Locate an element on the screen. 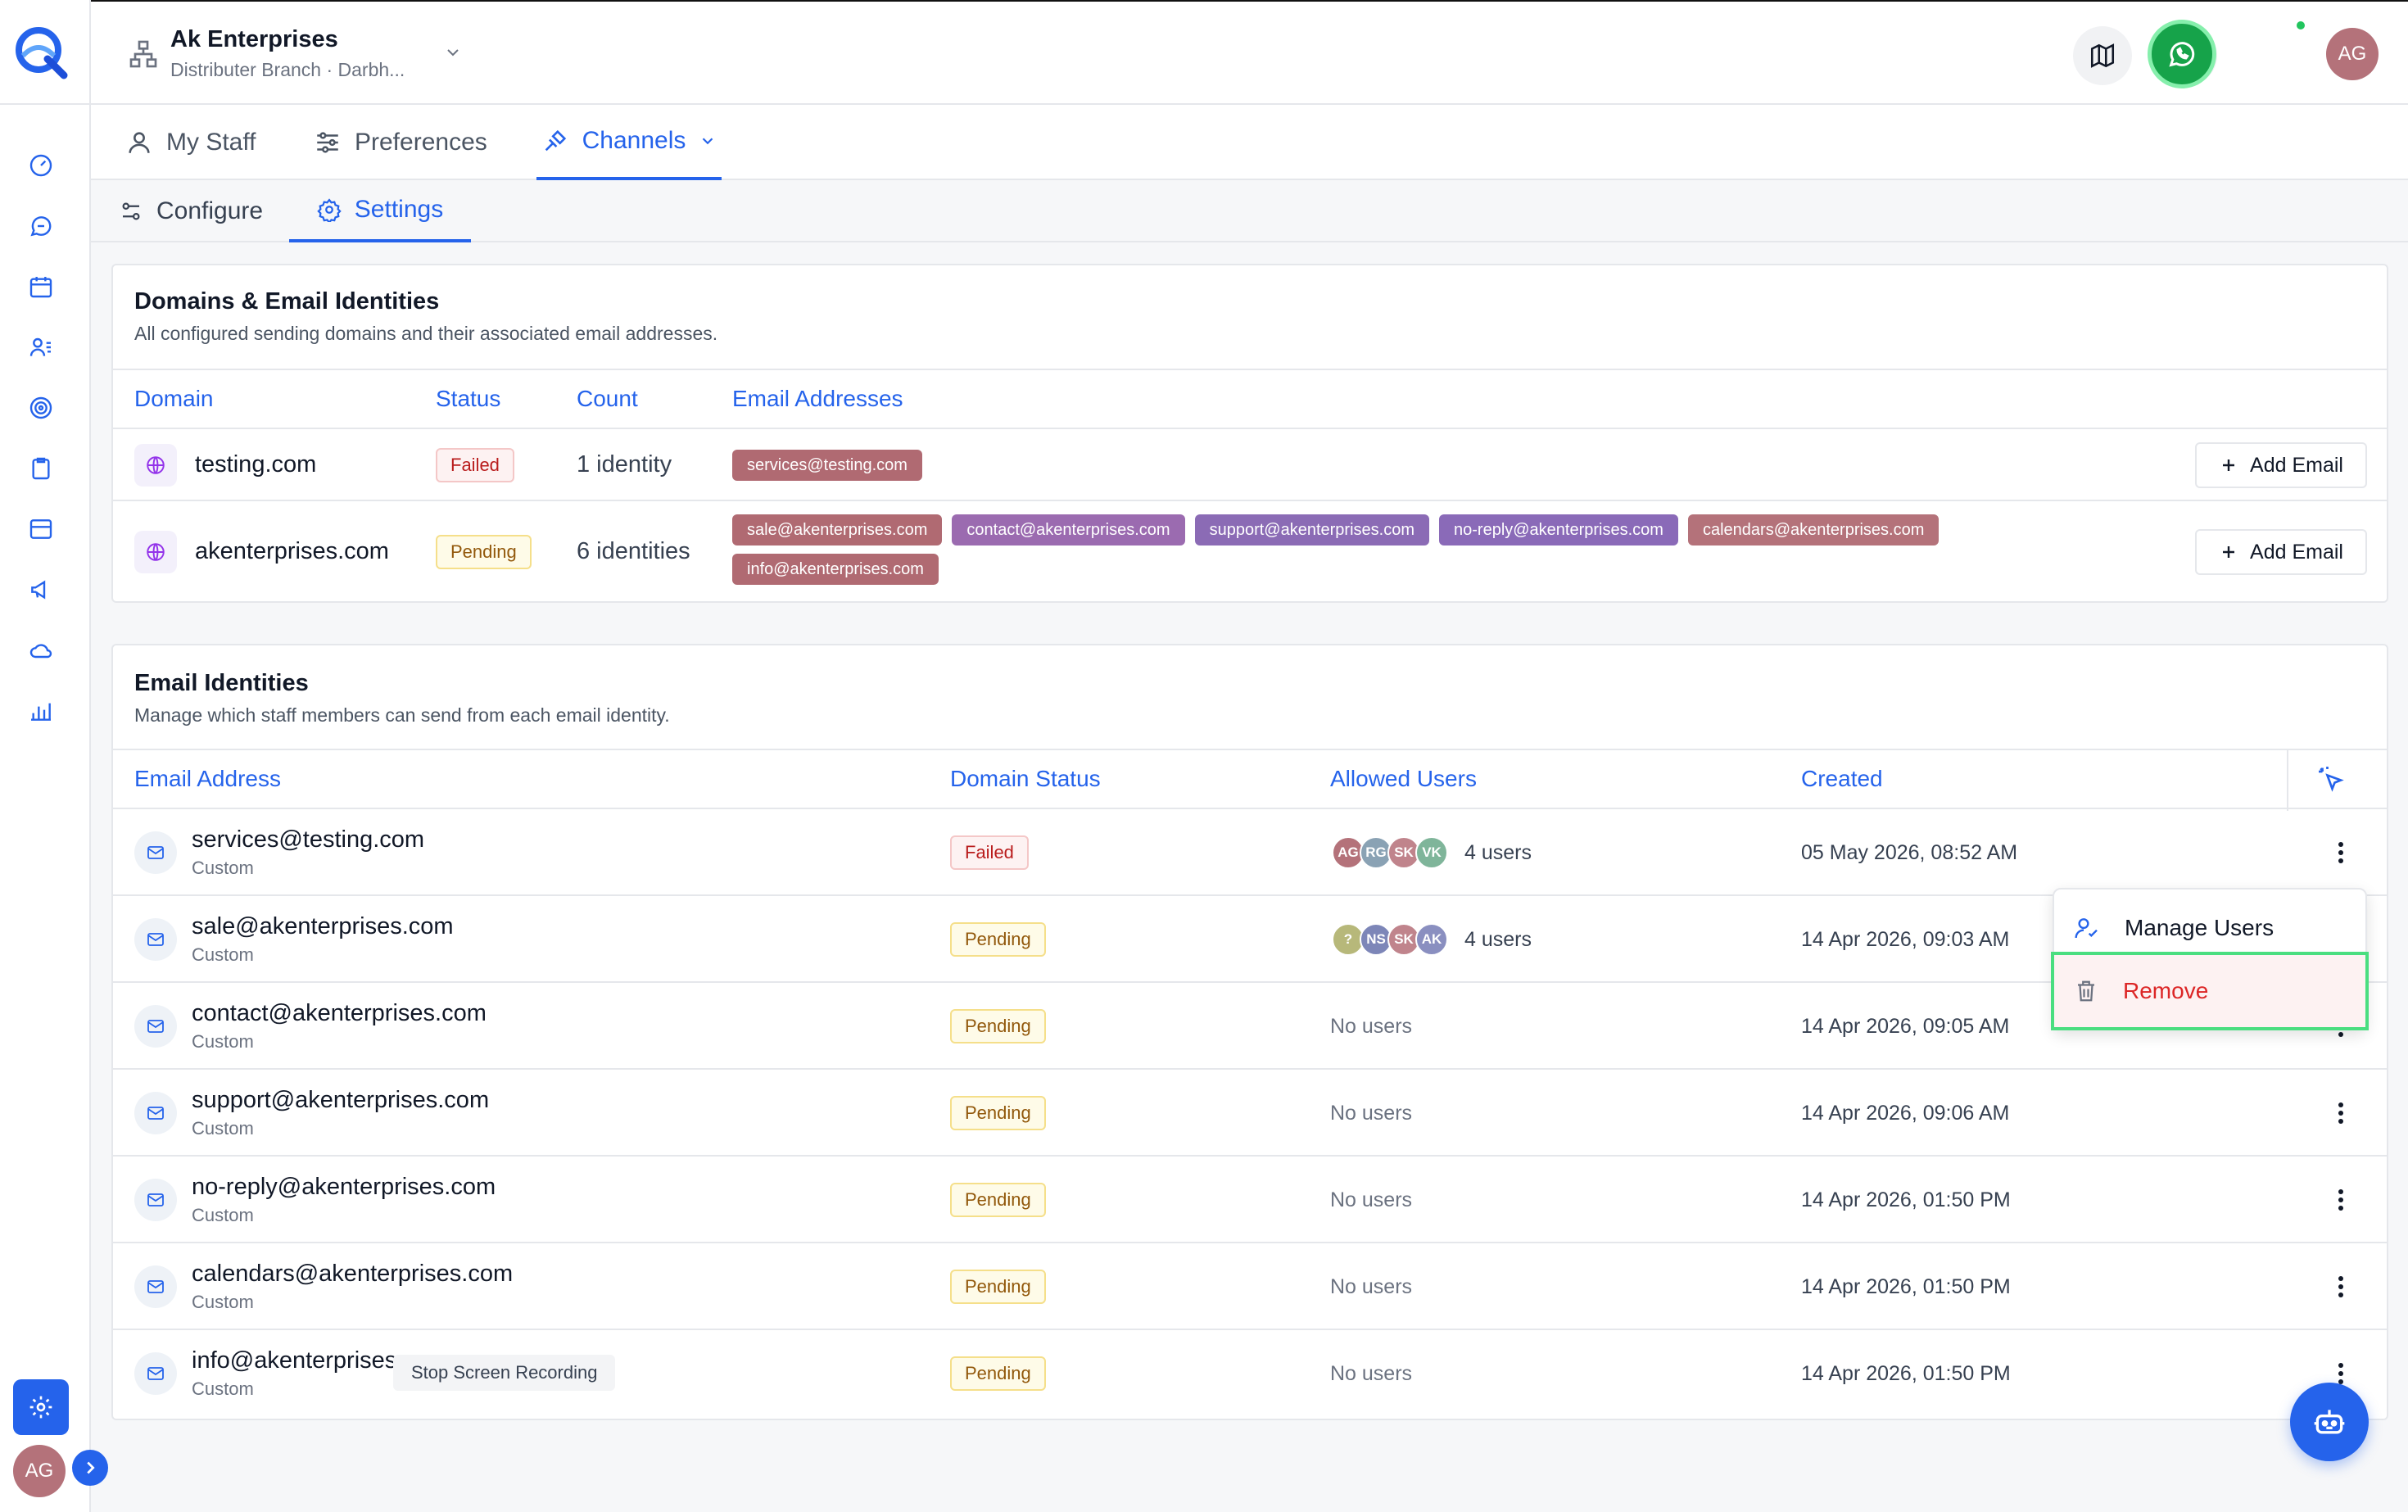 The height and width of the screenshot is (1512, 2408). inbox-icon is located at coordinates (41, 529).